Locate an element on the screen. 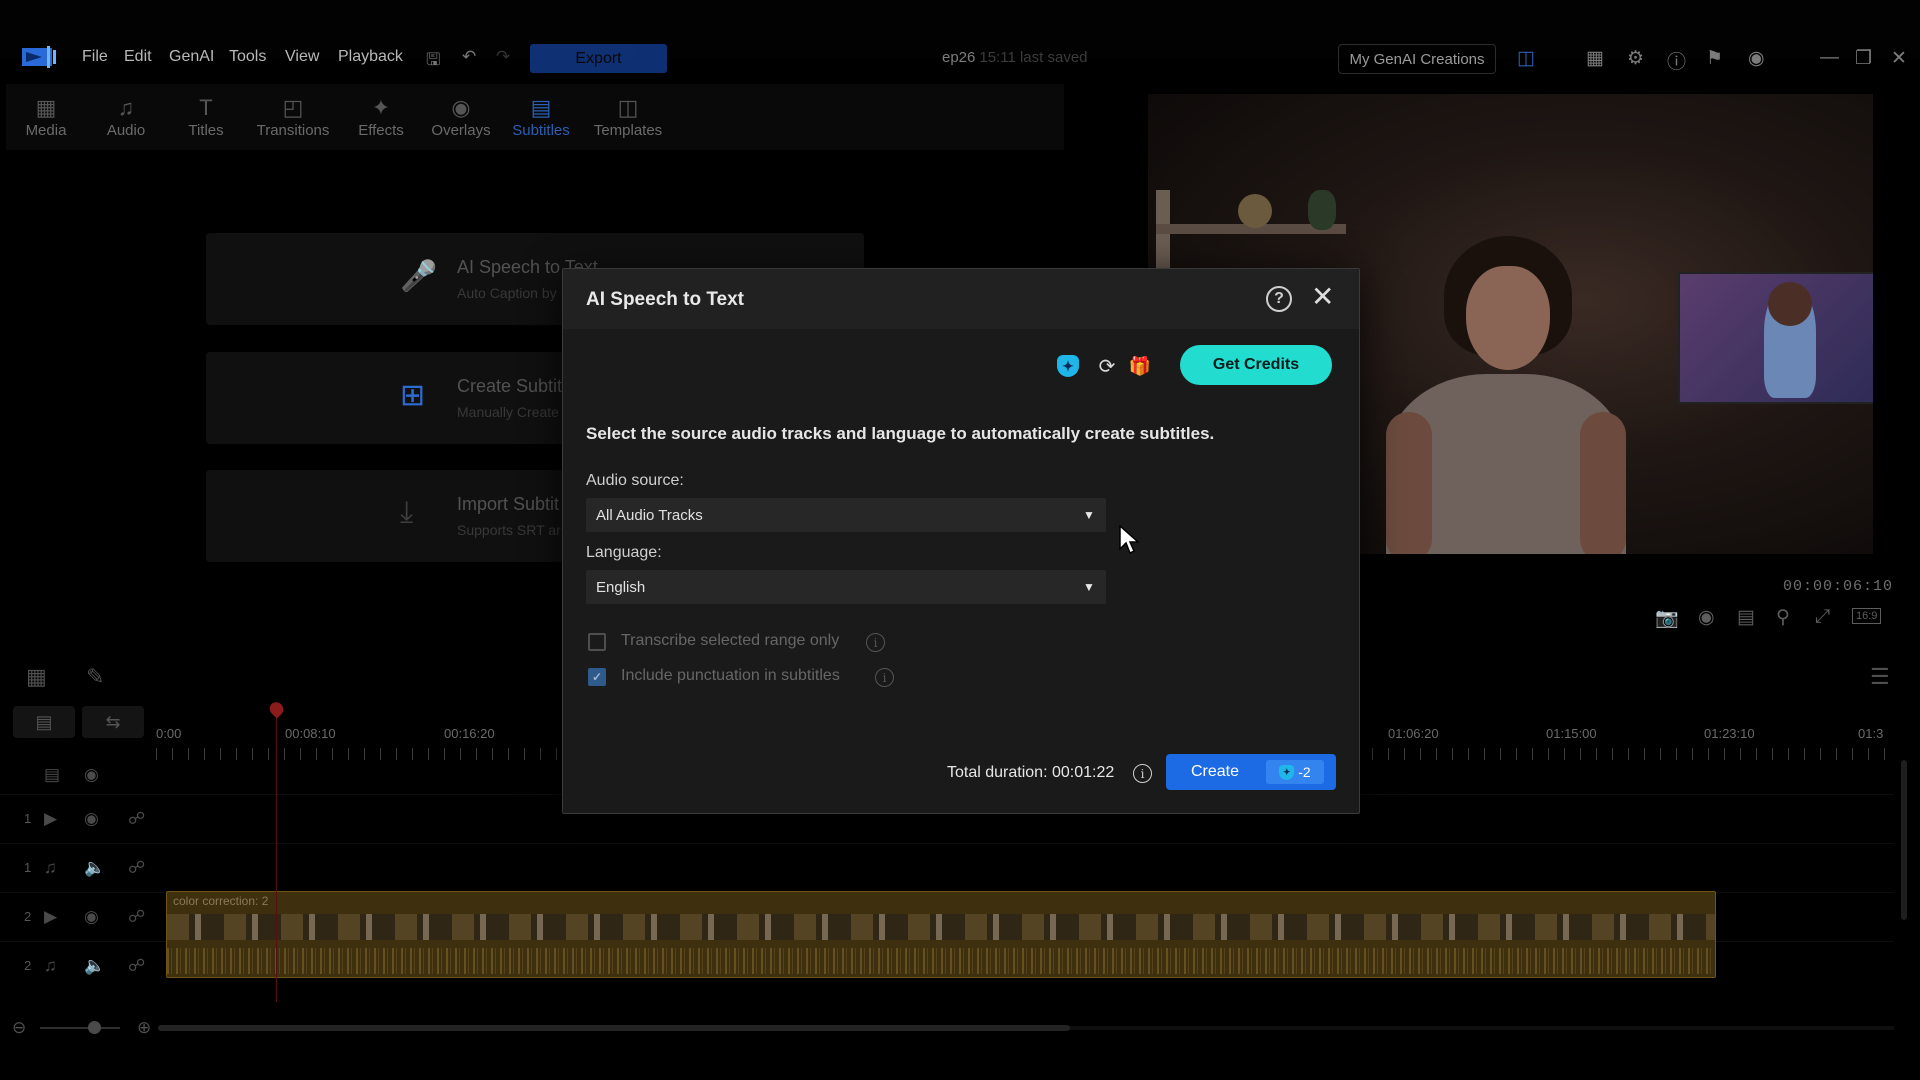 This screenshot has height=1080, width=1920. menu-view: View is located at coordinates (302, 57).